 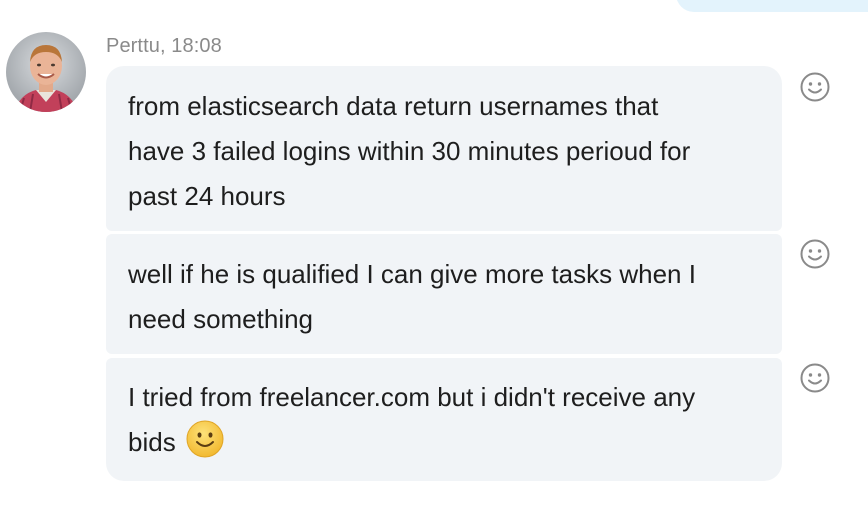 I want to click on message-text-line: past 24 hours, so click(x=207, y=196).